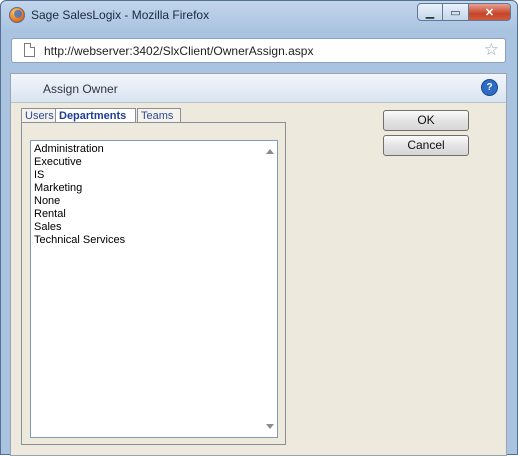  Describe the element at coordinates (39, 175) in the screenshot. I see `list-item: IS` at that location.